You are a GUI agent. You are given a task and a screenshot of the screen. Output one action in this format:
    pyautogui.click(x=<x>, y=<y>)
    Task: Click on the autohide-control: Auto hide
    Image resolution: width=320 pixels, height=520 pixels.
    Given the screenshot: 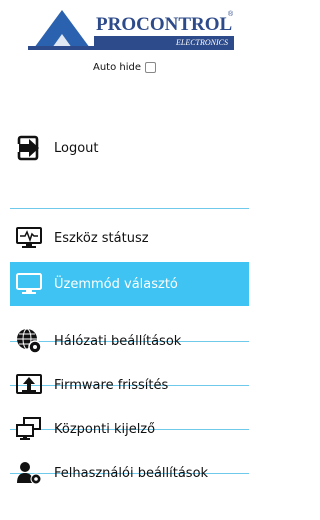 What is the action you would take?
    pyautogui.click(x=125, y=67)
    